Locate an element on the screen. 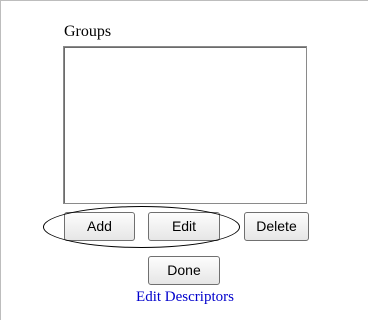  edit-descriptors-link: Edit Descriptors is located at coordinates (185, 297).